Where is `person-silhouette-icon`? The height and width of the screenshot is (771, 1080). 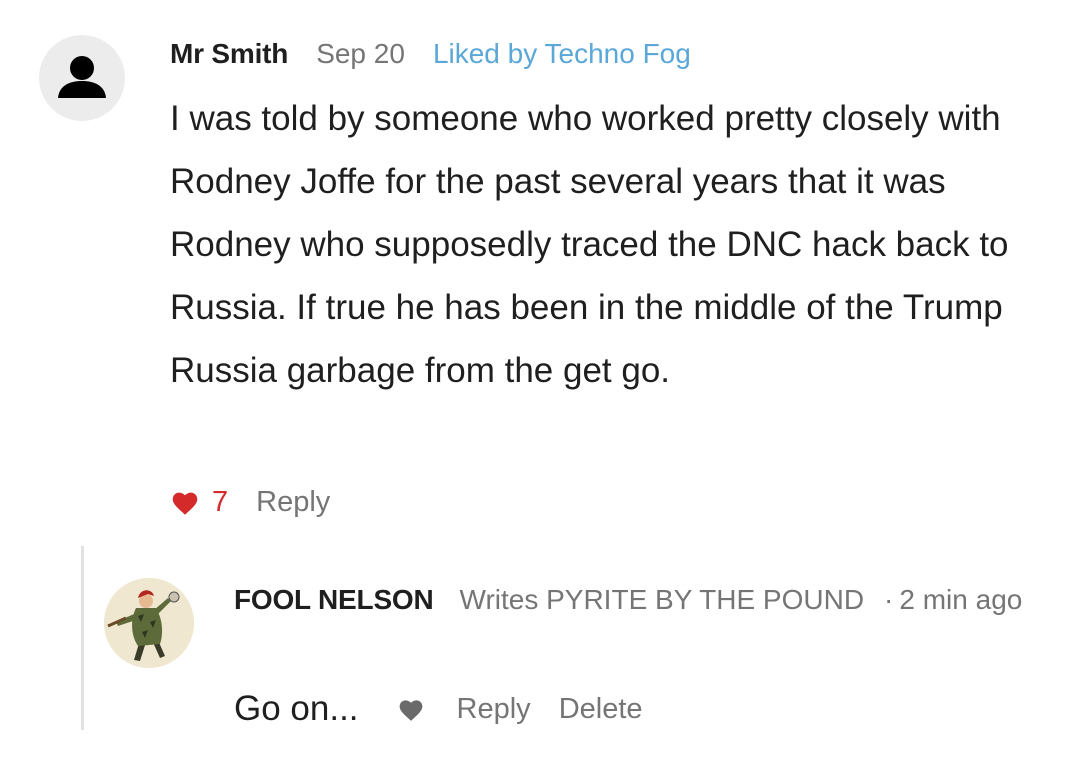
person-silhouette-icon is located at coordinates (82, 77).